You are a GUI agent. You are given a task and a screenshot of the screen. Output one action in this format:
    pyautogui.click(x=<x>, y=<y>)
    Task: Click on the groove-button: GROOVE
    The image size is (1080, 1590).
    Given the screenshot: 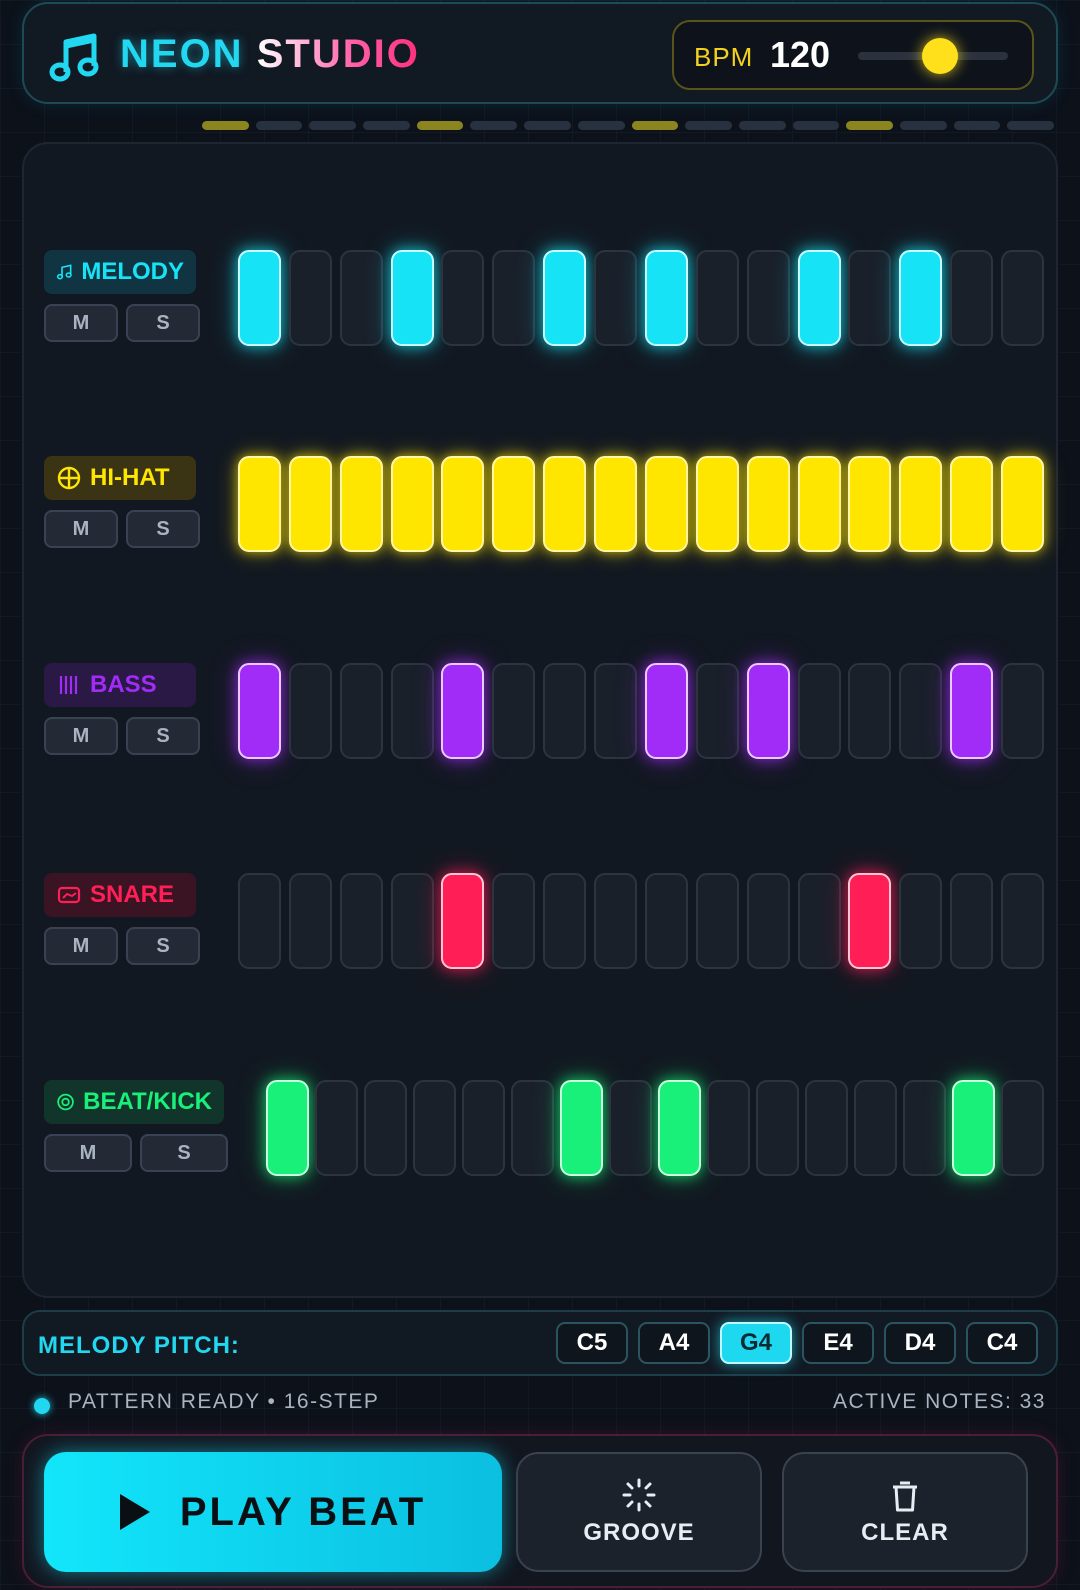 What is the action you would take?
    pyautogui.click(x=639, y=1512)
    